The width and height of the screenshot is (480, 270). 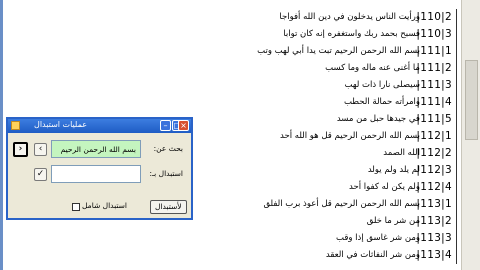 What do you see at coordinates (434, 17) in the screenshot?
I see `verse-number: |110|2` at bounding box center [434, 17].